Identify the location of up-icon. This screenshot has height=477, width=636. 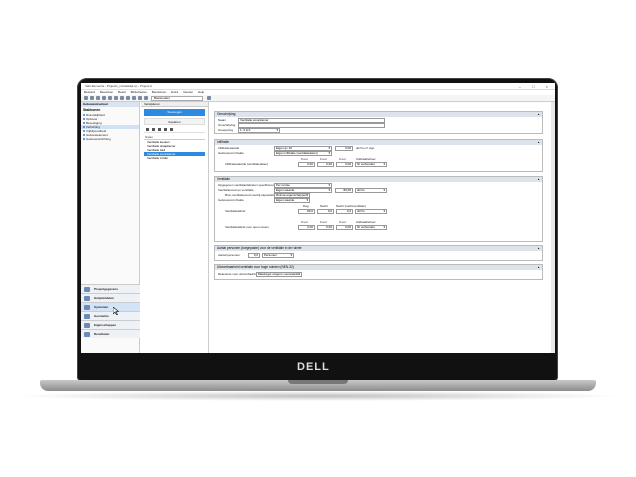
(159, 129).